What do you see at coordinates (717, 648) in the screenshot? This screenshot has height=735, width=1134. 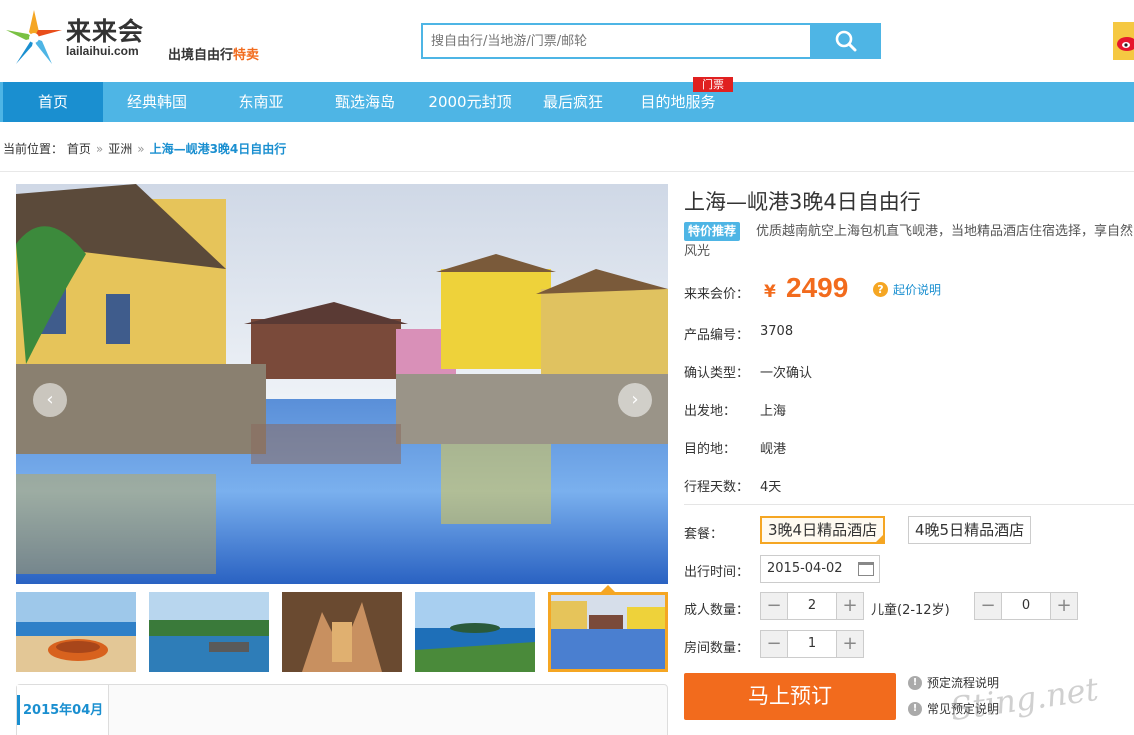 I see `room-label: 房间数量：` at bounding box center [717, 648].